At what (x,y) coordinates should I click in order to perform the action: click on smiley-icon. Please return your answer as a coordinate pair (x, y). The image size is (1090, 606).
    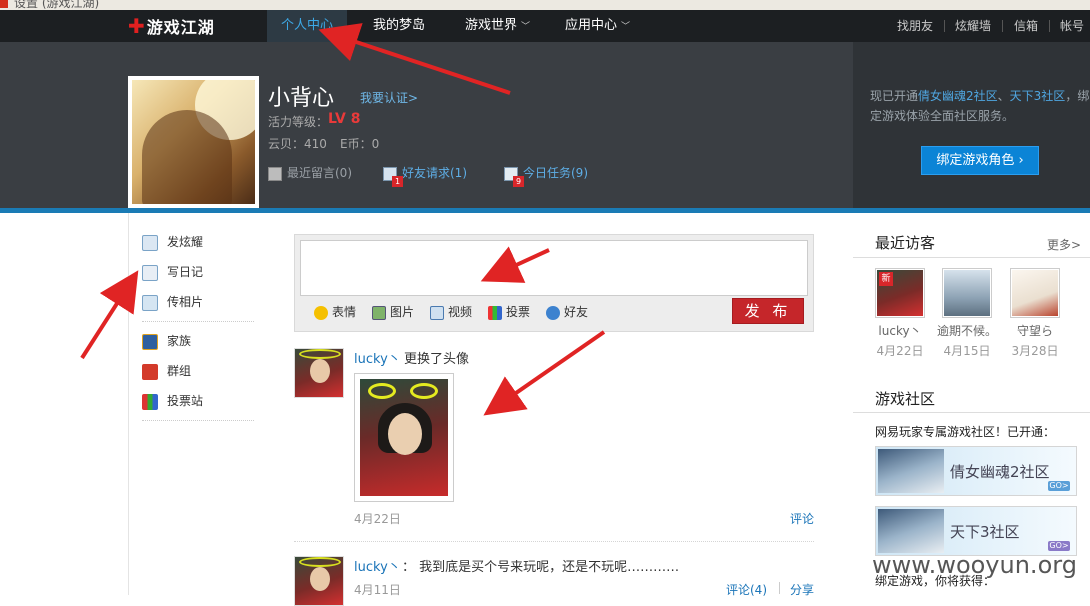
    Looking at the image, I should click on (321, 312).